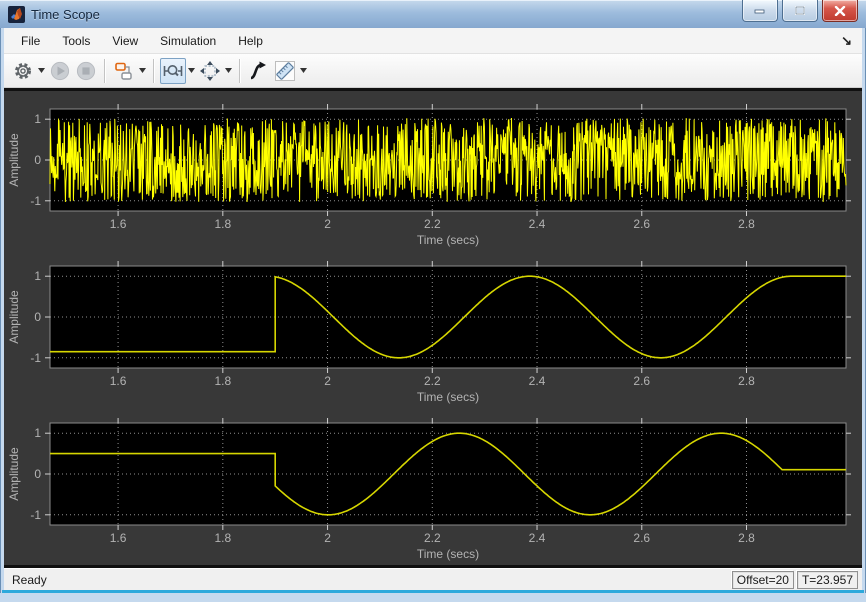  Describe the element at coordinates (433, 597) in the screenshot. I see `window-bottom-border` at that location.